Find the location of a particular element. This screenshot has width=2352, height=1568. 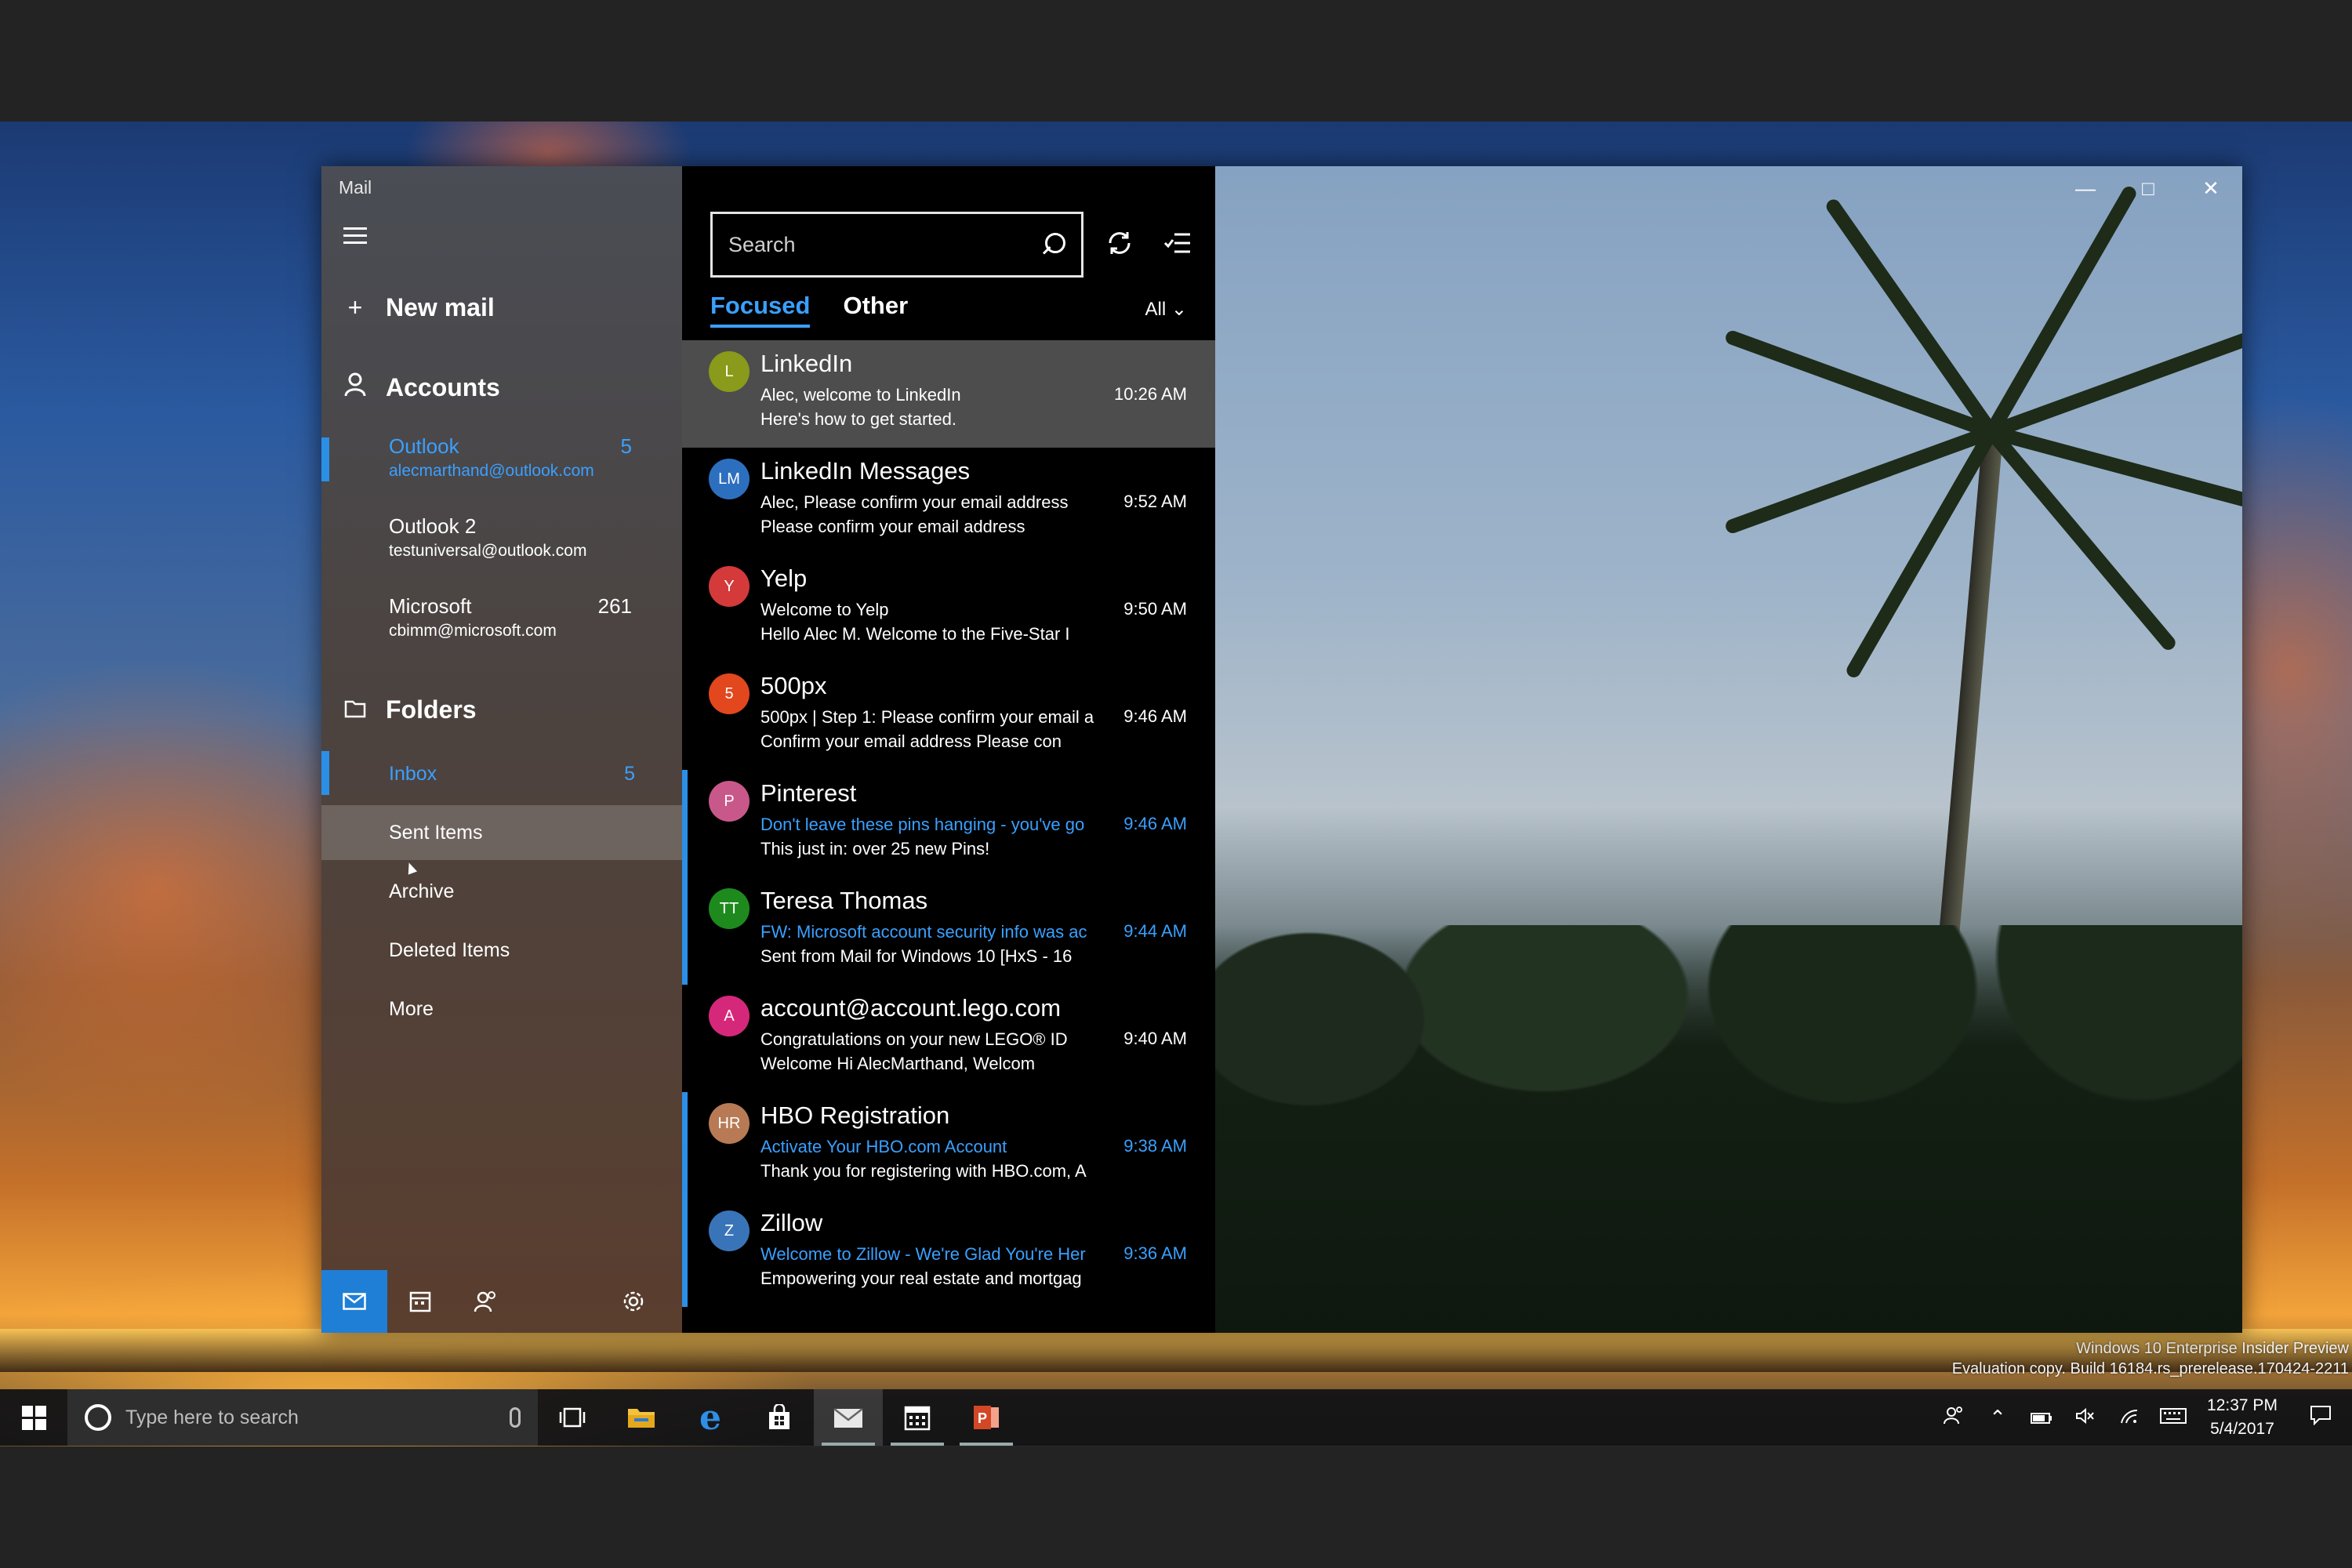

folder-item-sent-items: Sent Items is located at coordinates (502, 833).